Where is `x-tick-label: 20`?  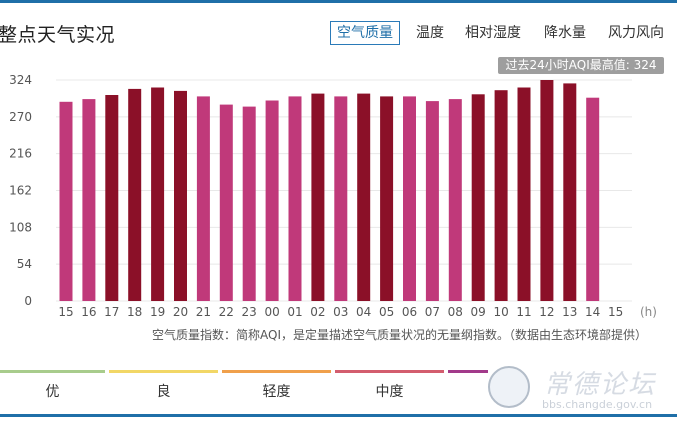 x-tick-label: 20 is located at coordinates (180, 312).